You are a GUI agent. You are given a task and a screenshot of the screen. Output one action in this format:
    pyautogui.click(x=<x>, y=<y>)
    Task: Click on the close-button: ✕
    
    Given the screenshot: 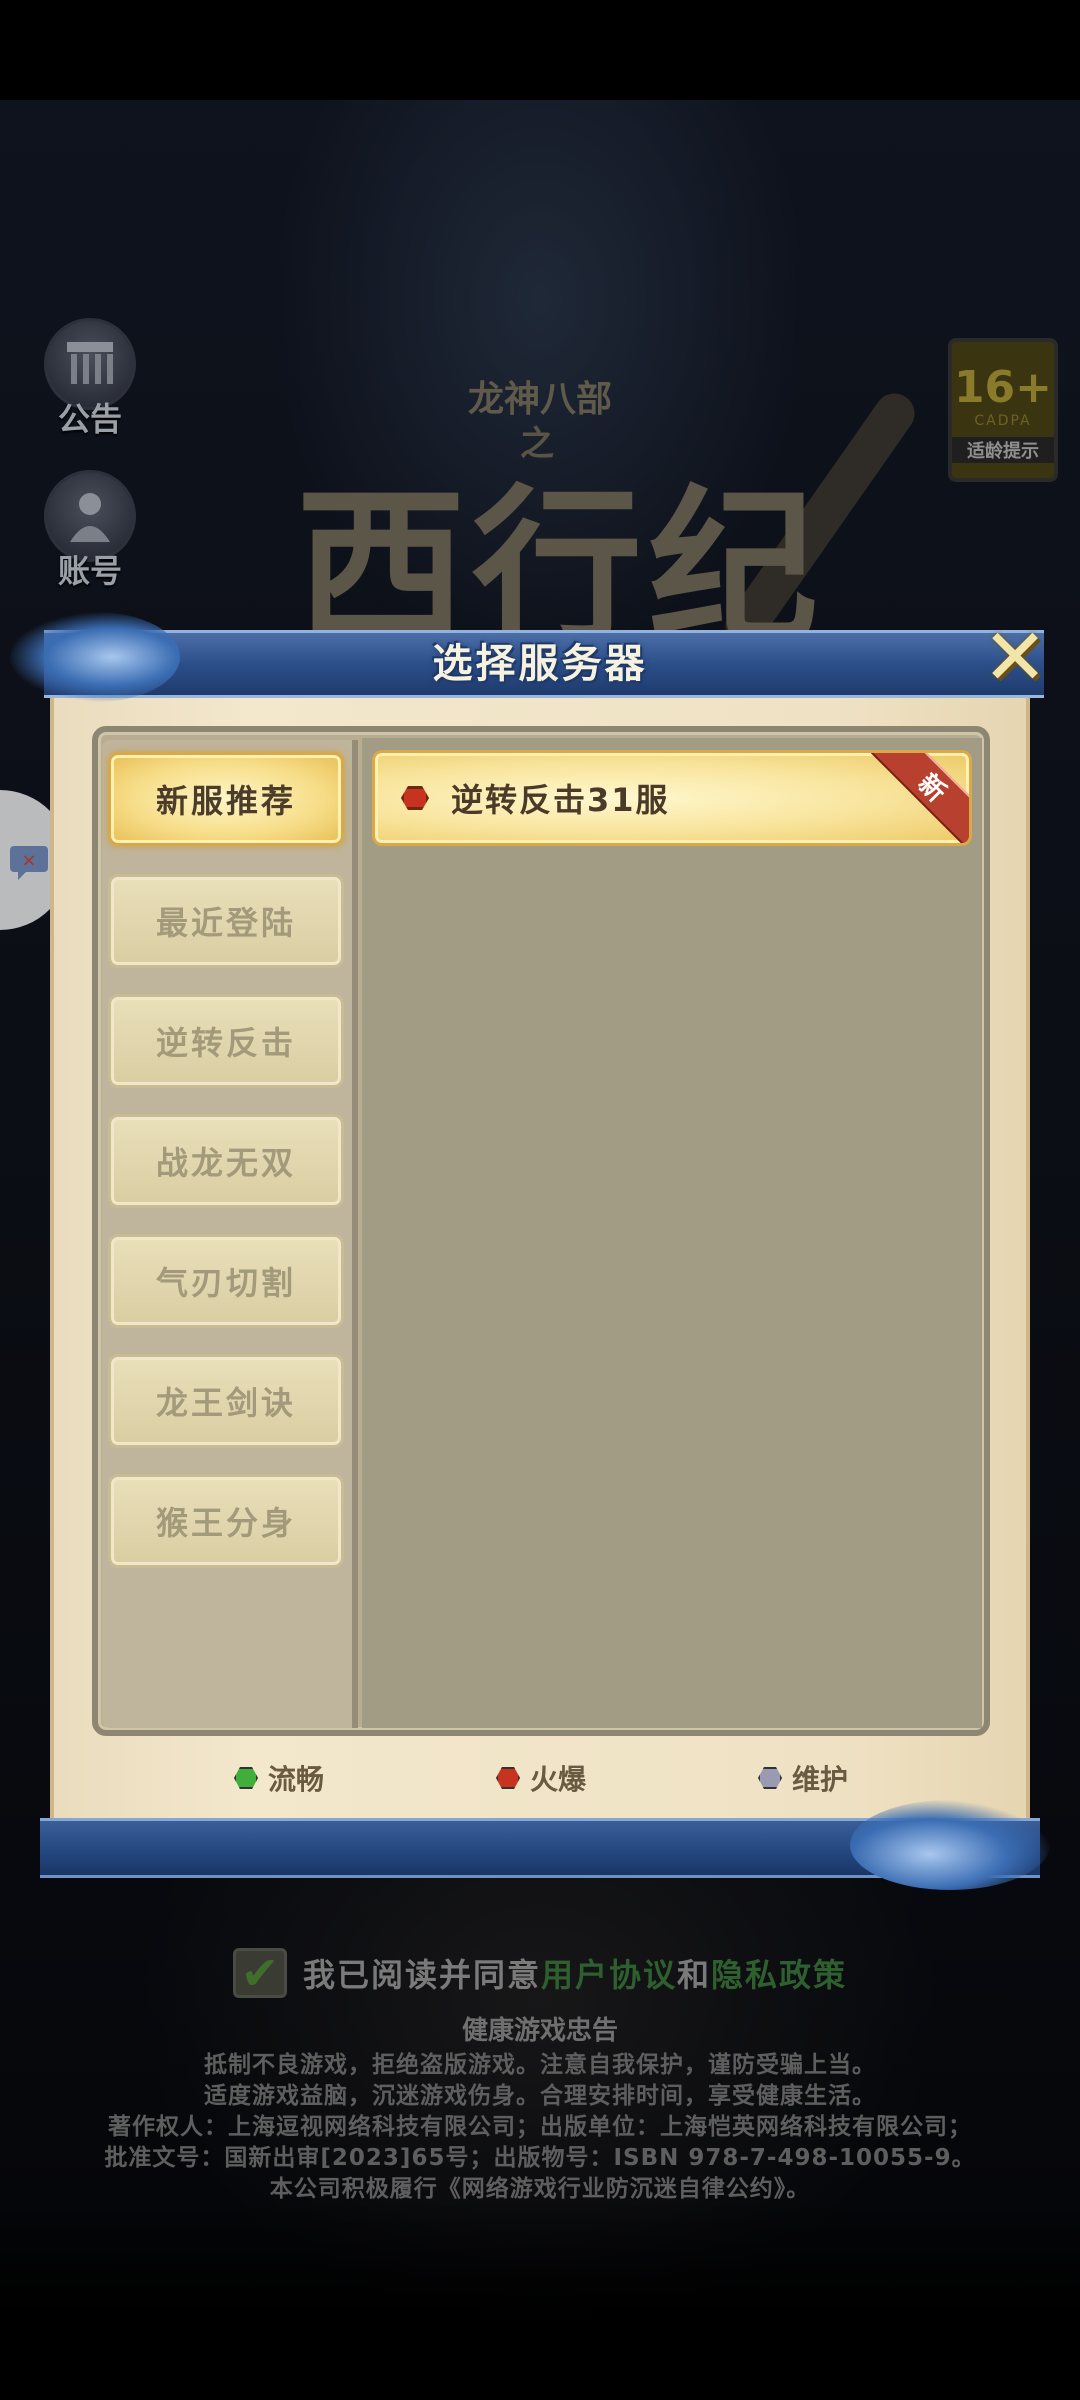 What is the action you would take?
    pyautogui.click(x=1015, y=658)
    